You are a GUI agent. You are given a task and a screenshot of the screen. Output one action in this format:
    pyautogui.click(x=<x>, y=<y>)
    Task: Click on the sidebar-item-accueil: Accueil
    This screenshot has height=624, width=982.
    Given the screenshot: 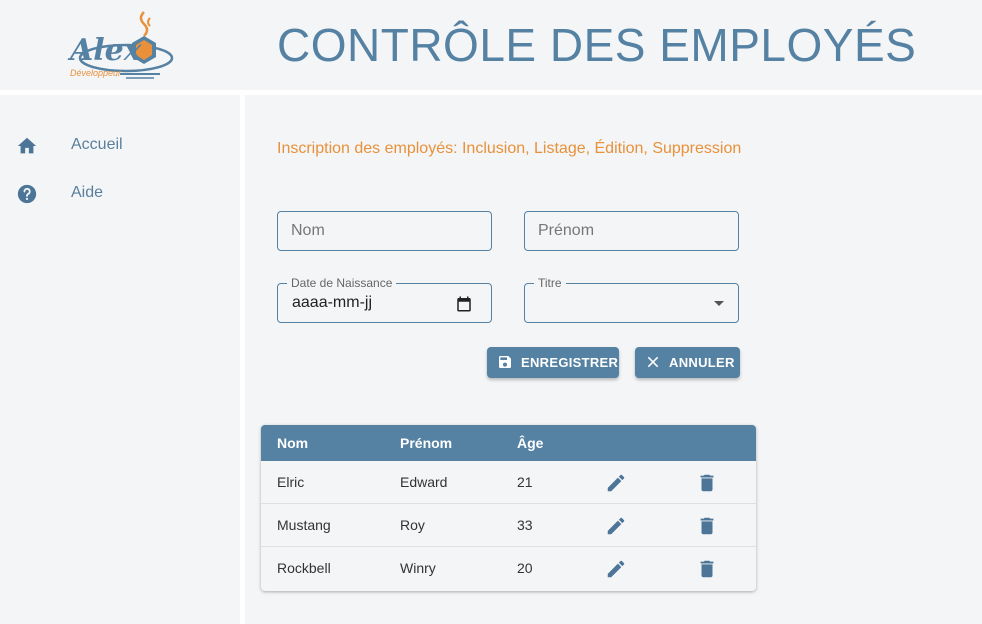 What is the action you would take?
    pyautogui.click(x=120, y=146)
    